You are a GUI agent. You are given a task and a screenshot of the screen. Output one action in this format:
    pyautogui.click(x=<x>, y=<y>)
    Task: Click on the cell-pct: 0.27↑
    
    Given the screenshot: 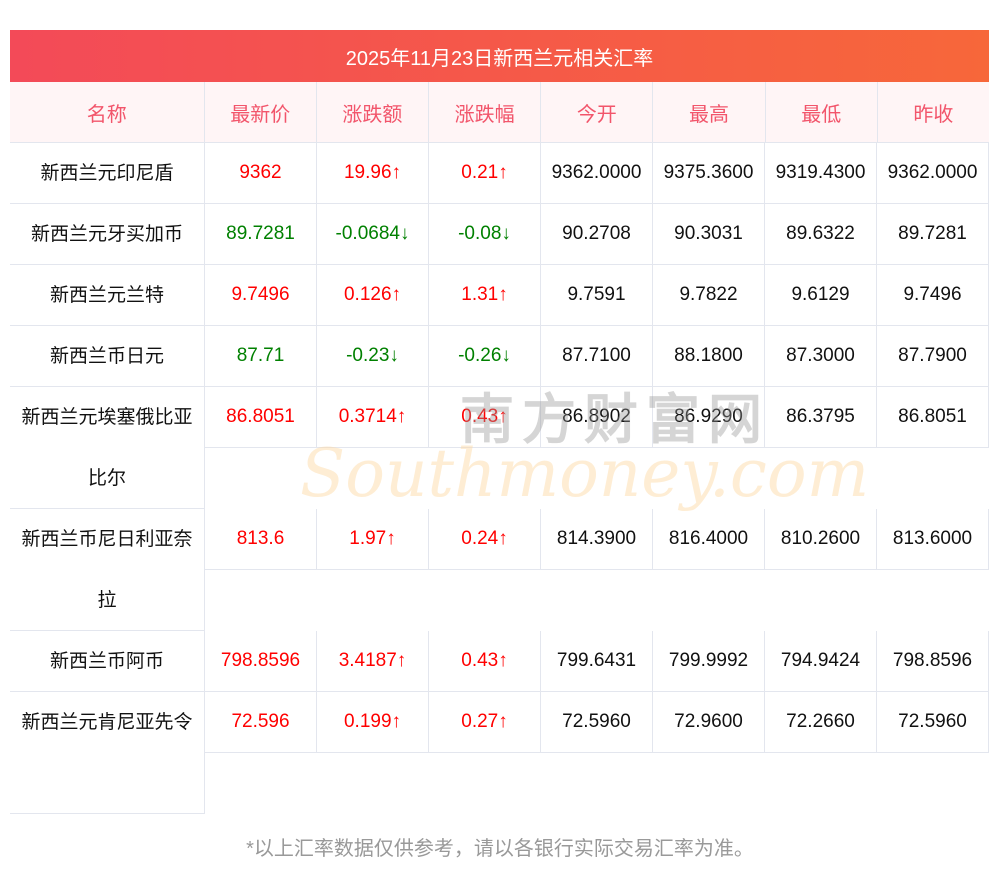 What is the action you would take?
    pyautogui.click(x=485, y=722)
    